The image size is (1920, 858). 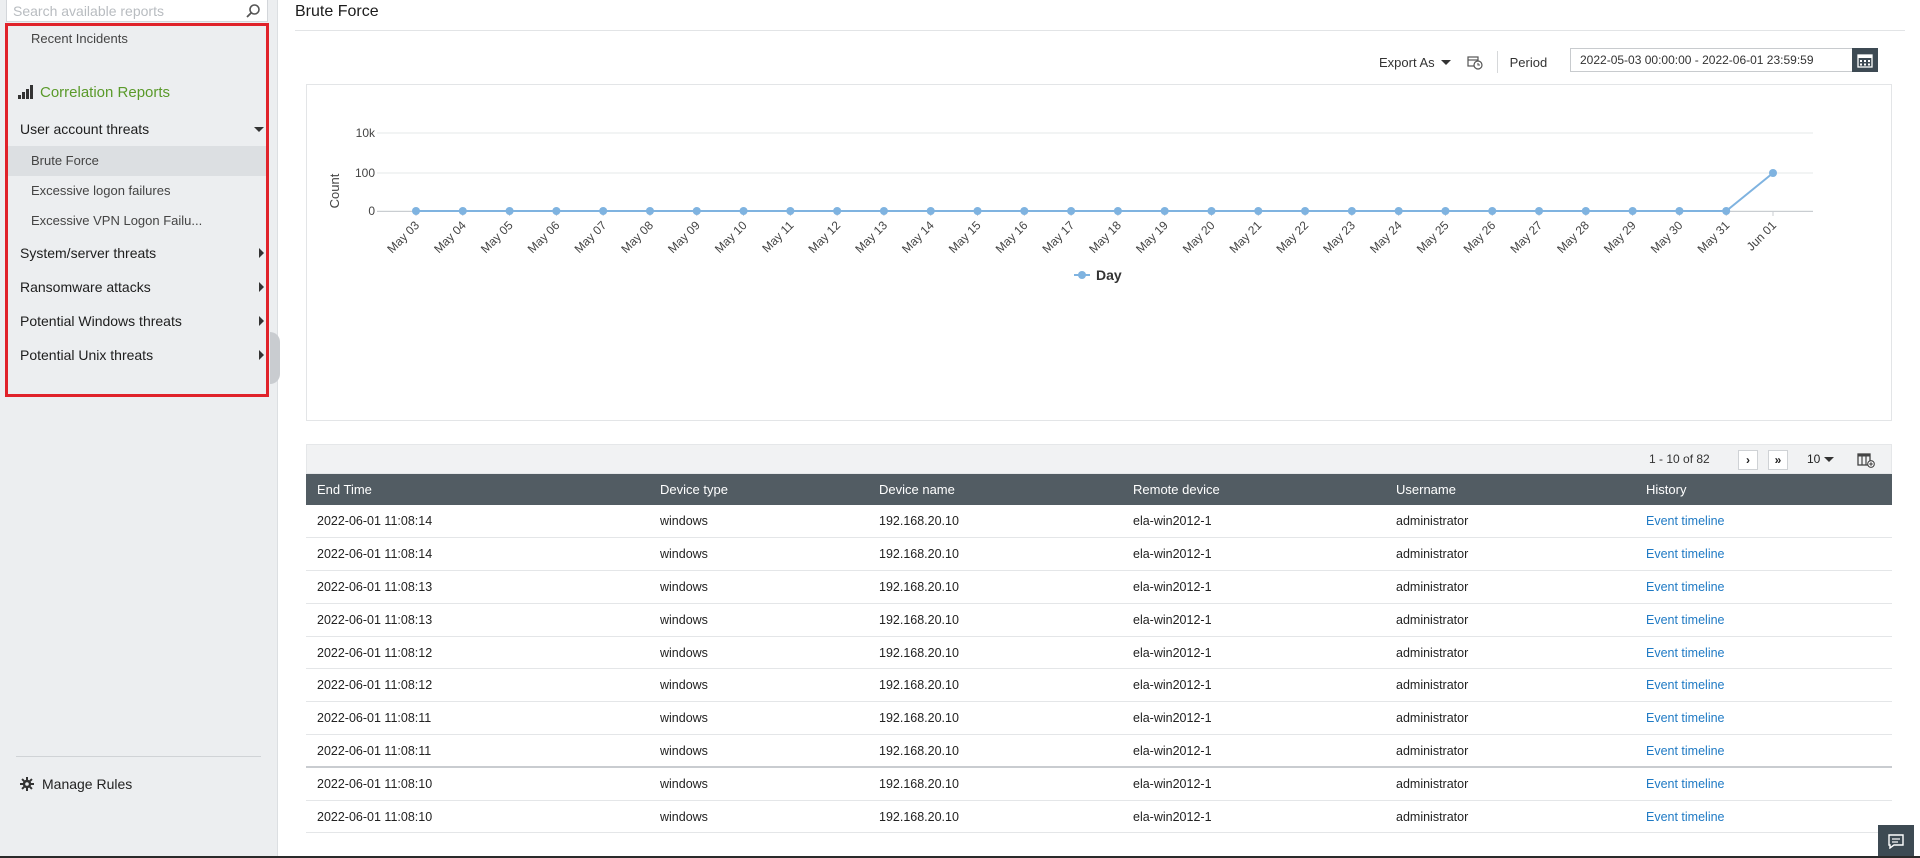 I want to click on x-tick-label: May 14, so click(x=918, y=237).